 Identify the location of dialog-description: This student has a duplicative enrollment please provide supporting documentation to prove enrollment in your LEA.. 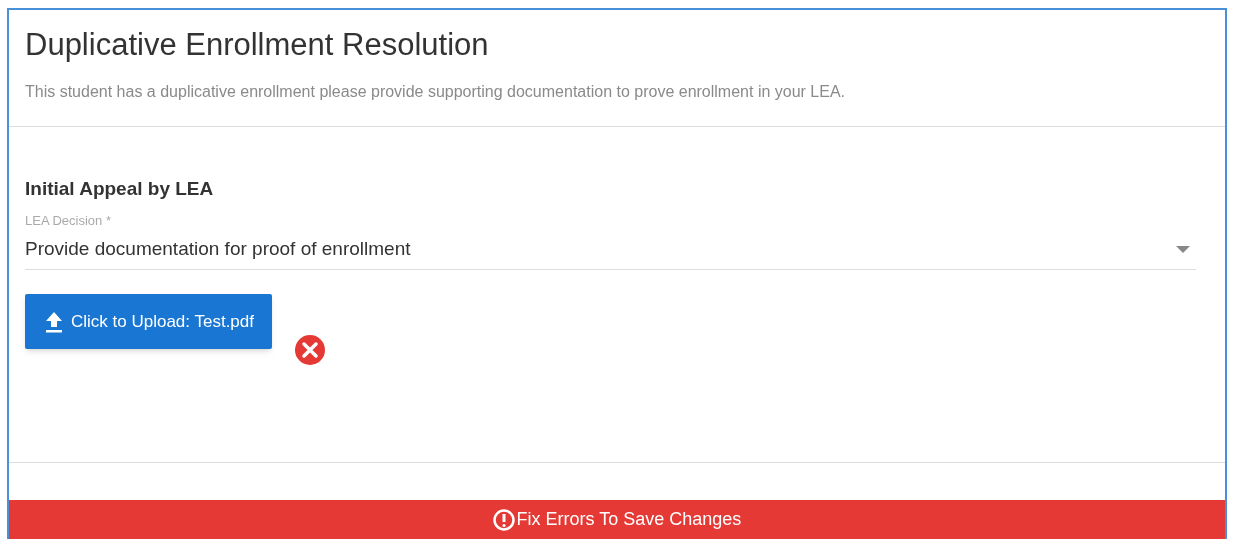
(436, 92).